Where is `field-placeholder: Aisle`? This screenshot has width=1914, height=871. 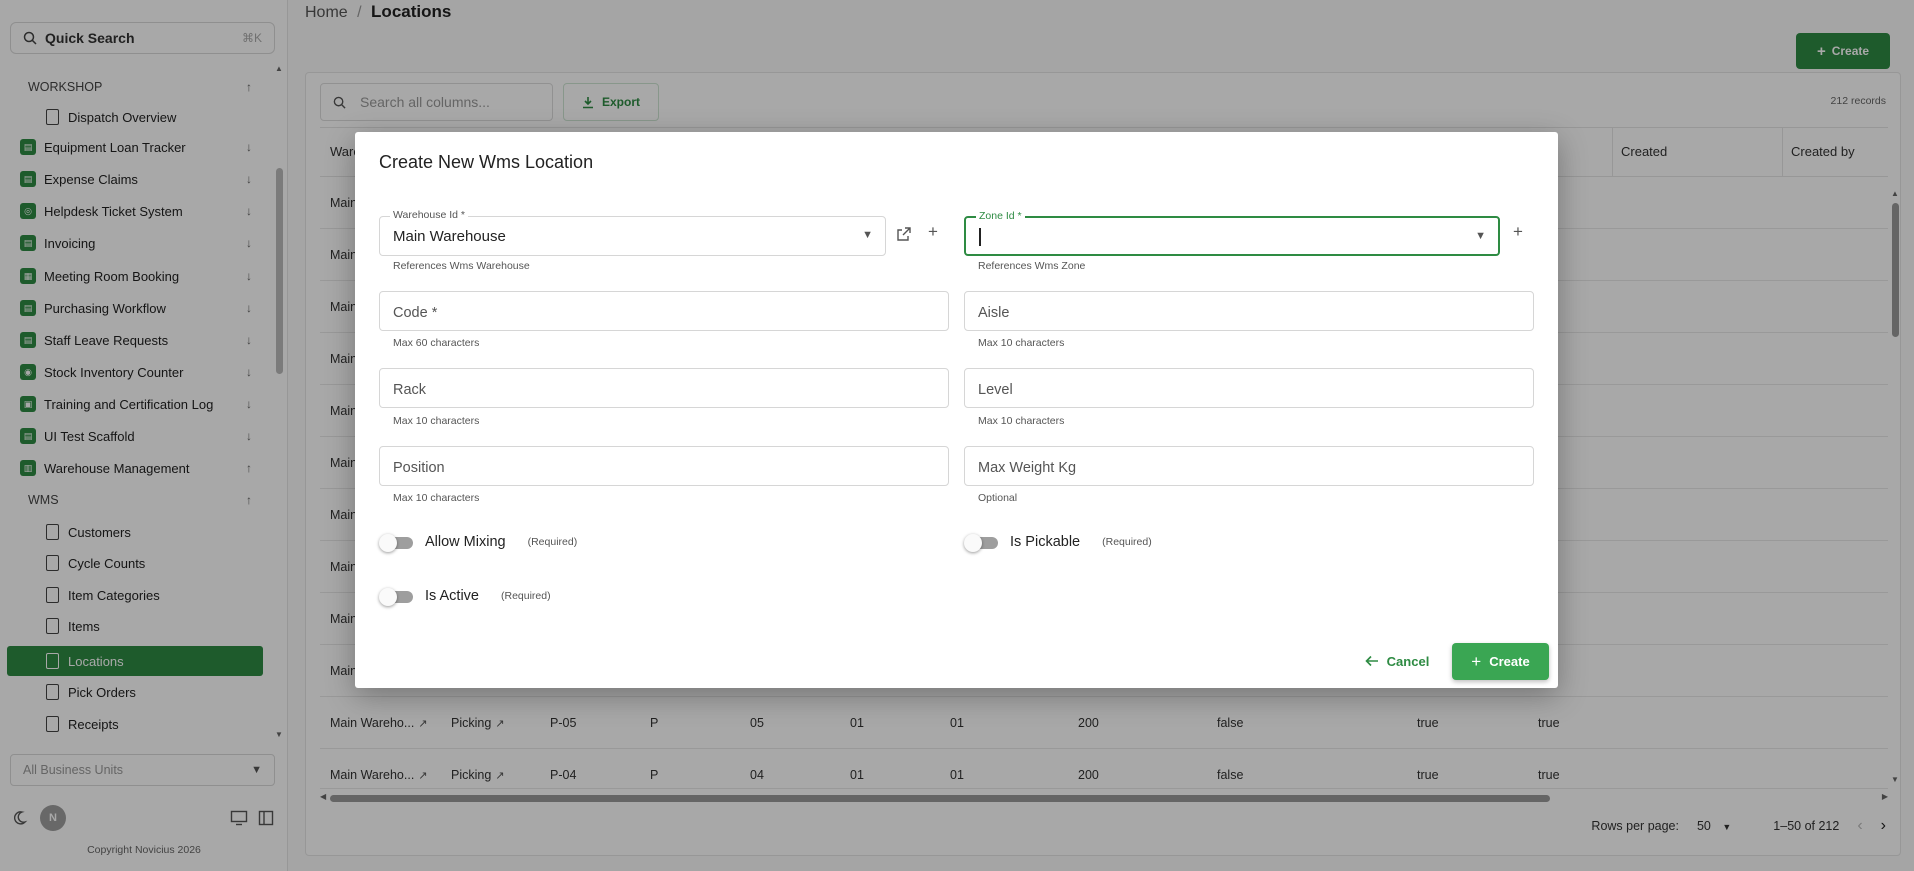
field-placeholder: Aisle is located at coordinates (994, 313).